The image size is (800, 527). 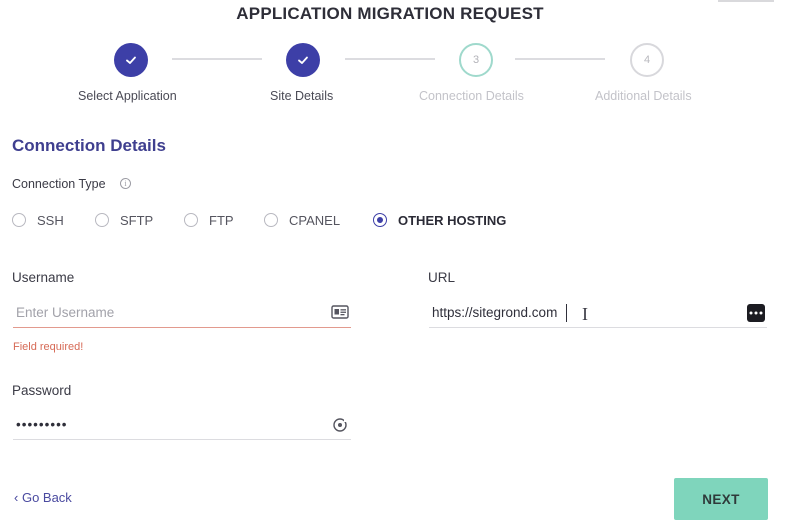 What do you see at coordinates (125, 183) in the screenshot?
I see `info-icon: i` at bounding box center [125, 183].